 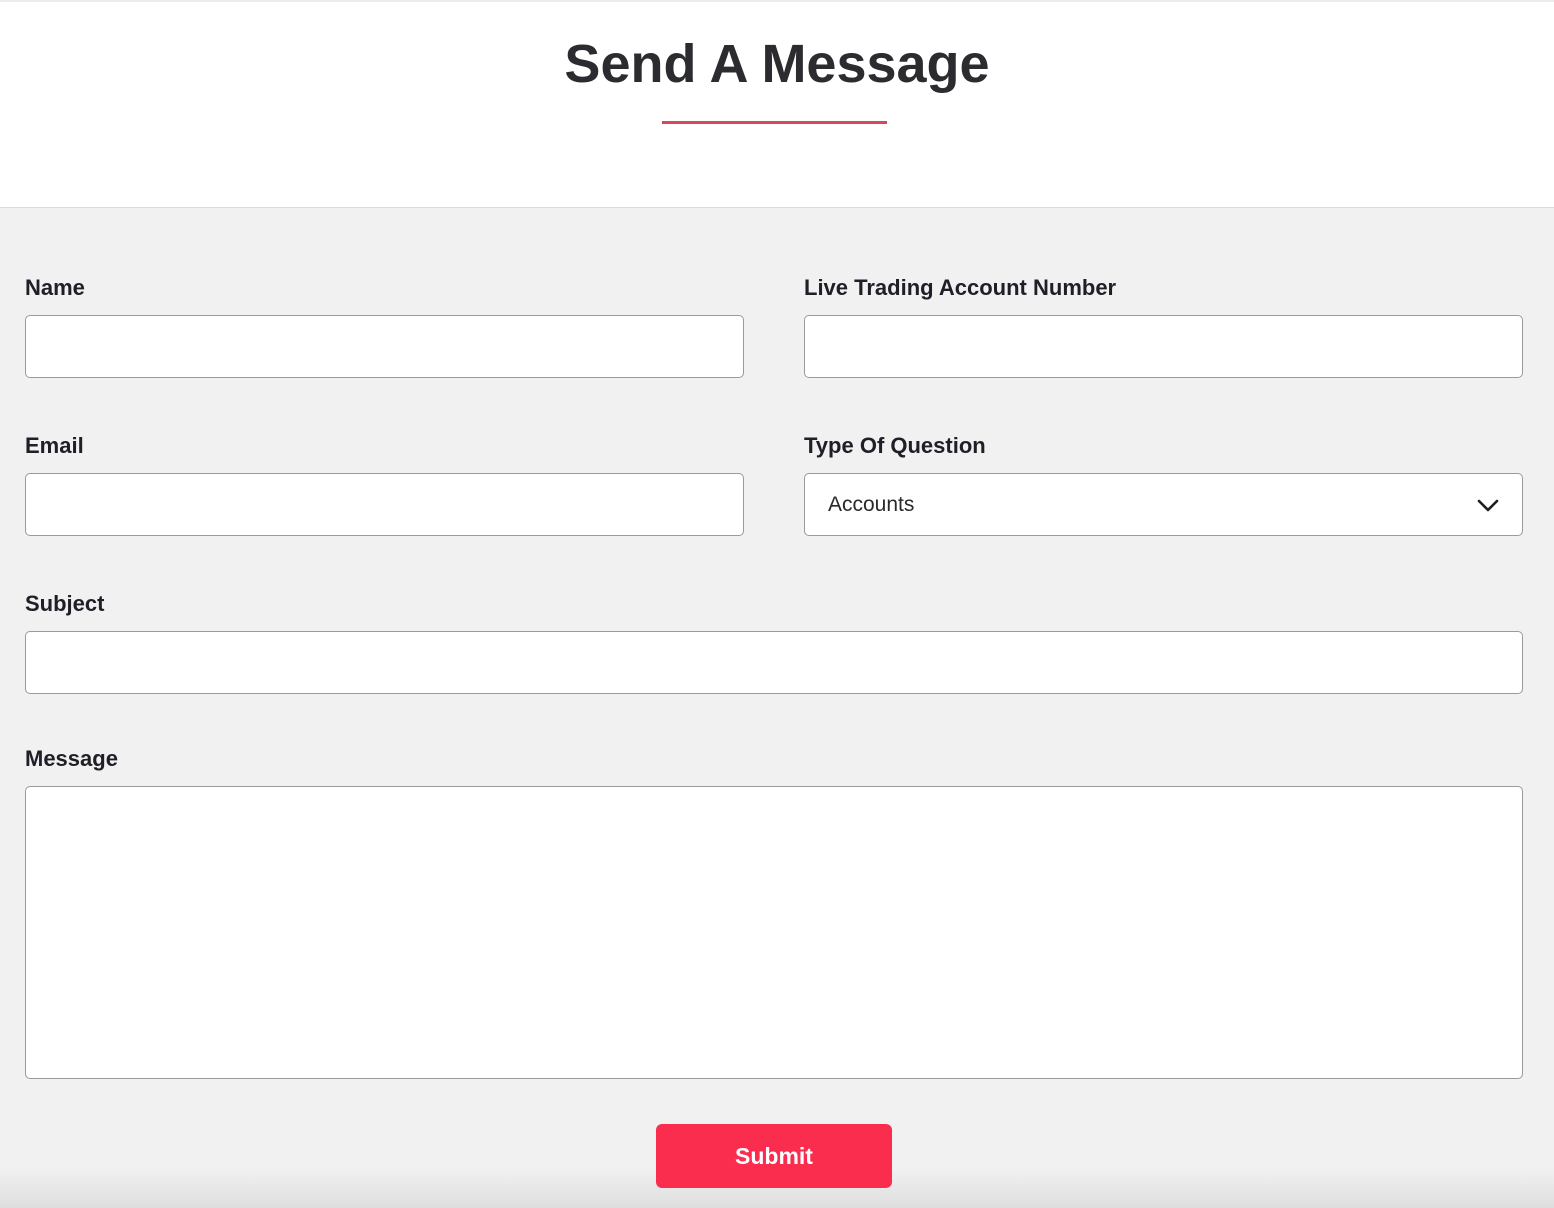 I want to click on submit-button: Submit, so click(x=774, y=1156).